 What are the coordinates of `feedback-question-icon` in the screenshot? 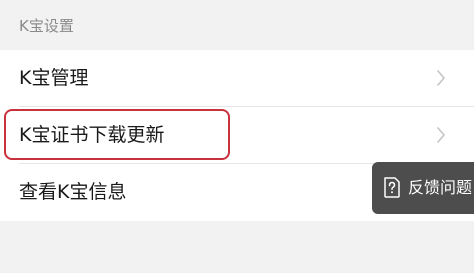 It's located at (392, 187).